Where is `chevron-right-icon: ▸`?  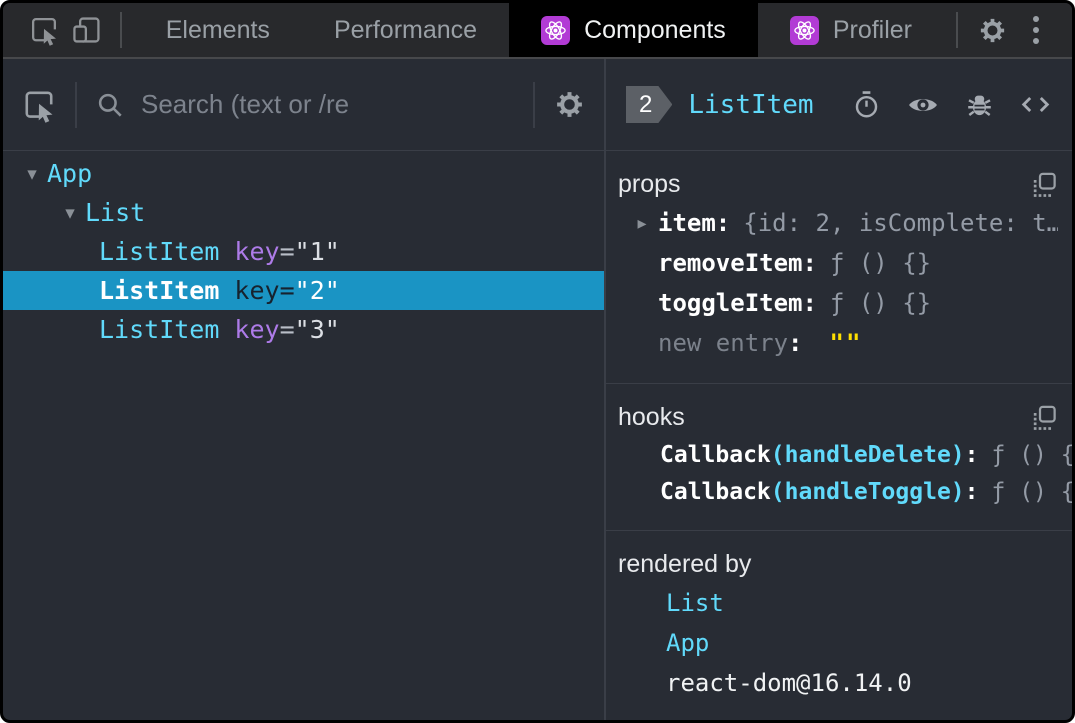
chevron-right-icon: ▸ is located at coordinates (642, 223).